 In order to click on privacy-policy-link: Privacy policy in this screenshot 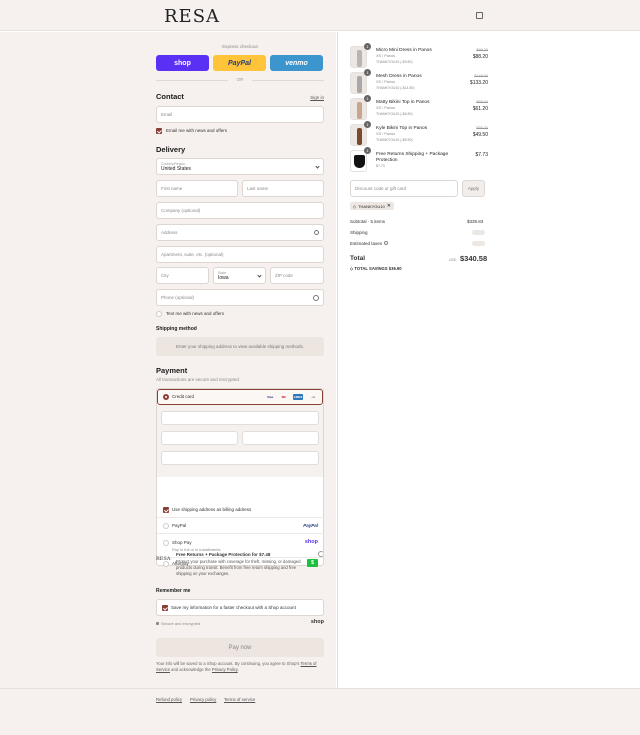, I will do `click(203, 699)`.